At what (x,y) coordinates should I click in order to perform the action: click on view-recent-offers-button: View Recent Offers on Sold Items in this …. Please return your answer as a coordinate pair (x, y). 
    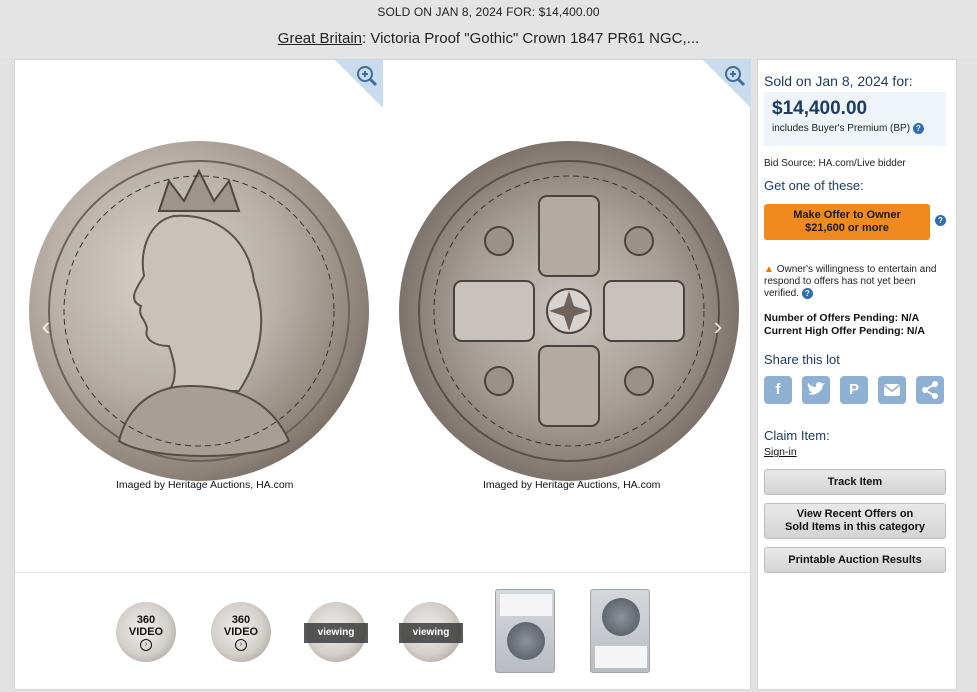
    Looking at the image, I should click on (855, 521).